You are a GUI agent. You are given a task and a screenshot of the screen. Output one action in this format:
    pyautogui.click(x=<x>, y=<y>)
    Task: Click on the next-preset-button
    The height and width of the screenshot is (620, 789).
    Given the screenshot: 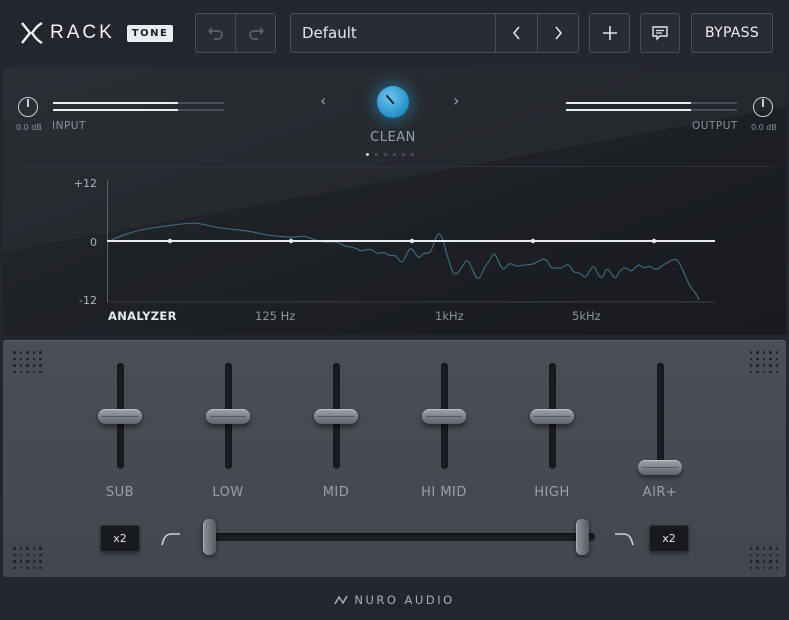 What is the action you would take?
    pyautogui.click(x=558, y=33)
    